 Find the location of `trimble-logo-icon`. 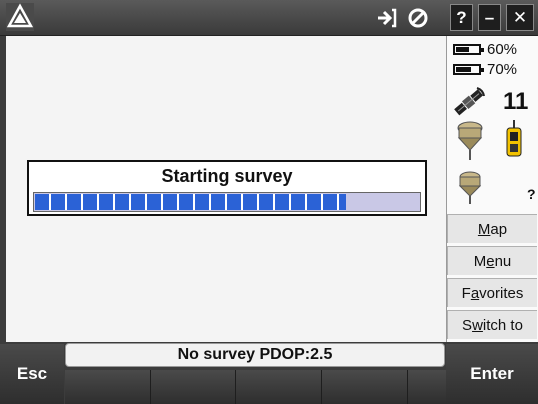

trimble-logo-icon is located at coordinates (20, 17).